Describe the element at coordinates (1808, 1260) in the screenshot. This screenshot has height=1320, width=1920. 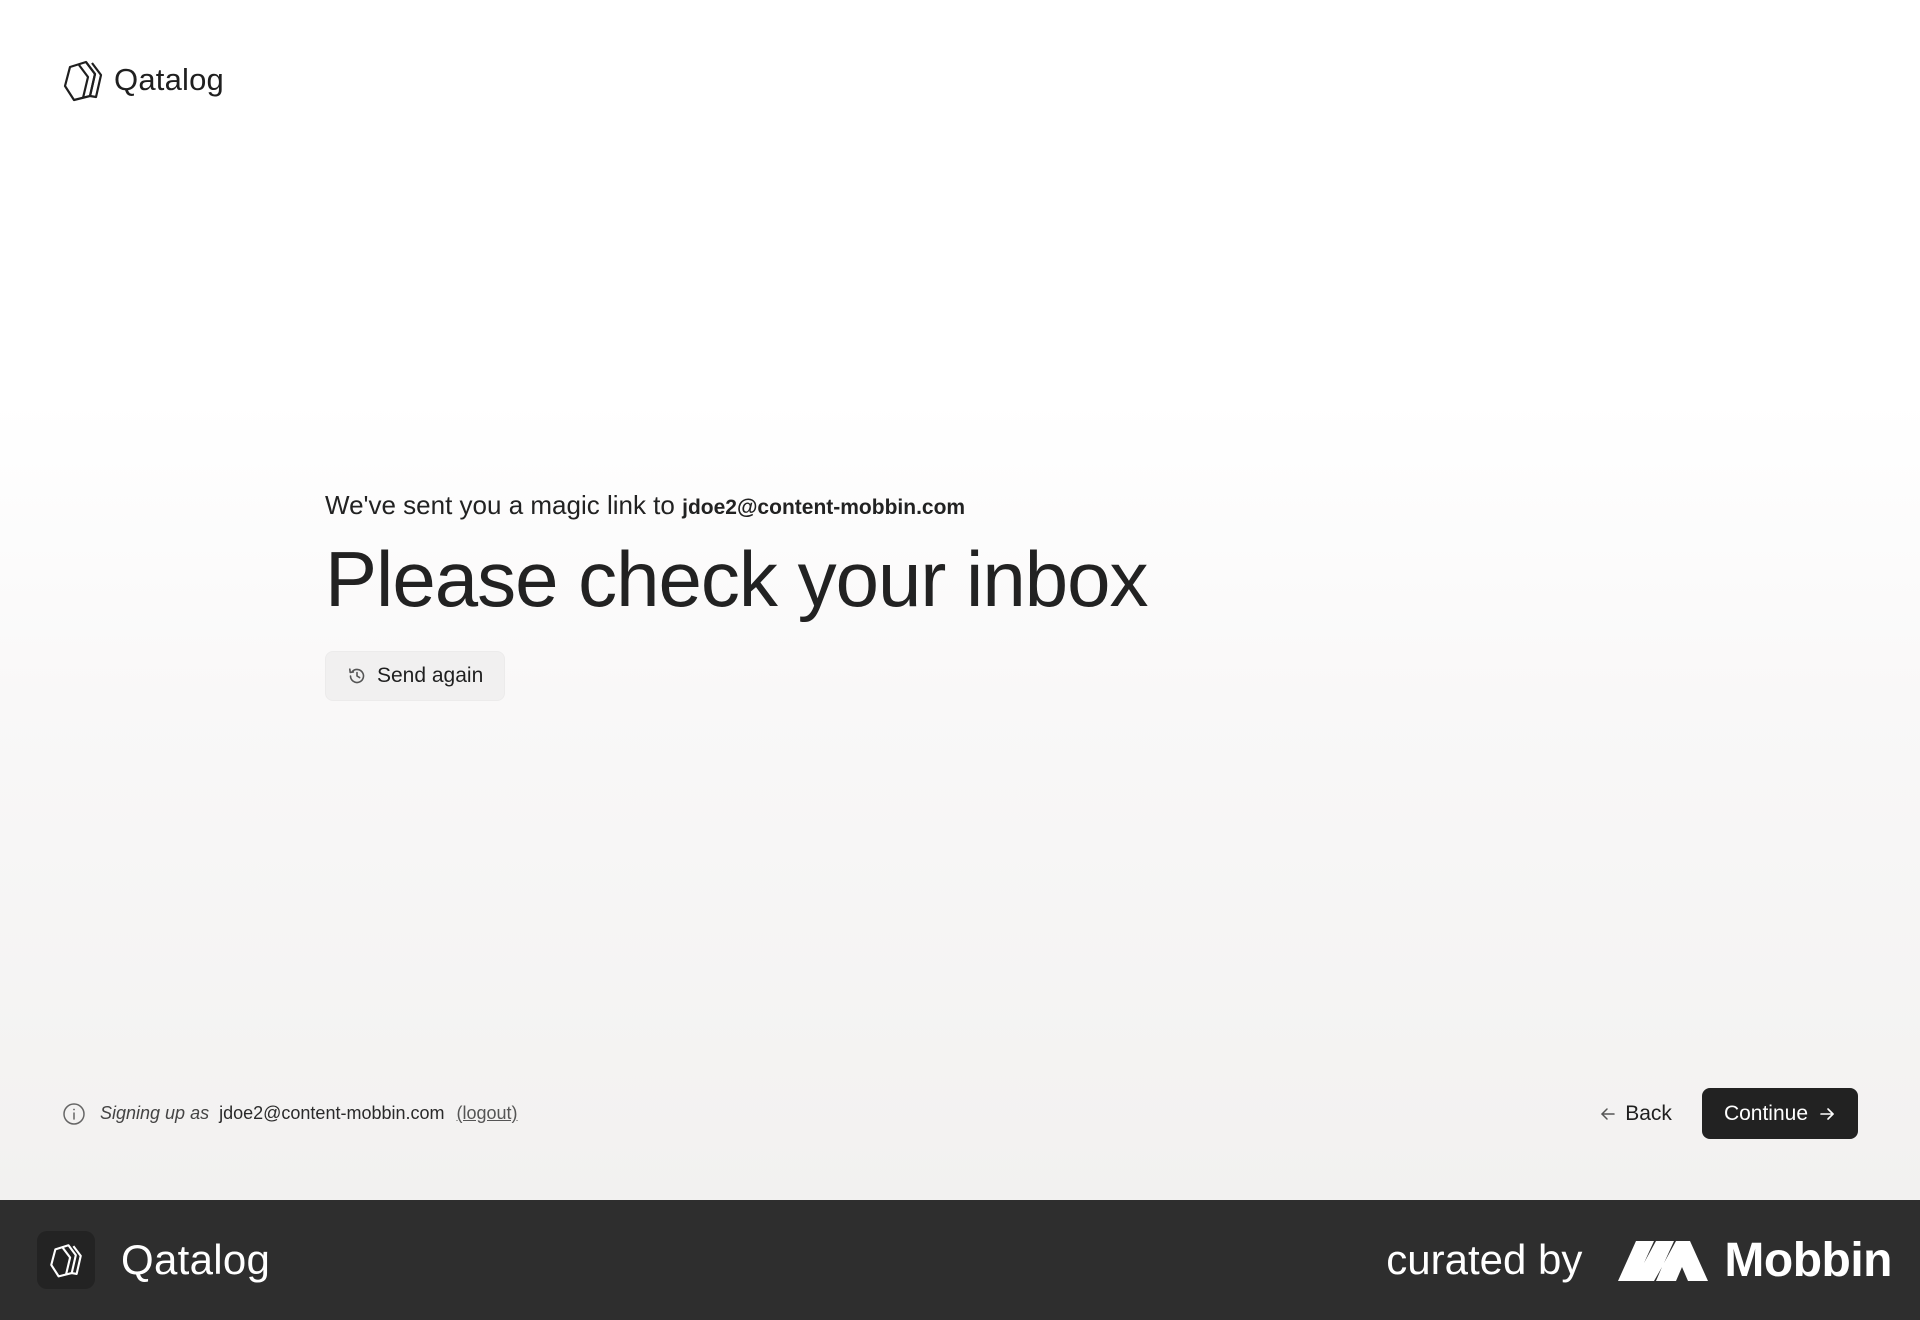
I see `curator-name: Mobbin` at that location.